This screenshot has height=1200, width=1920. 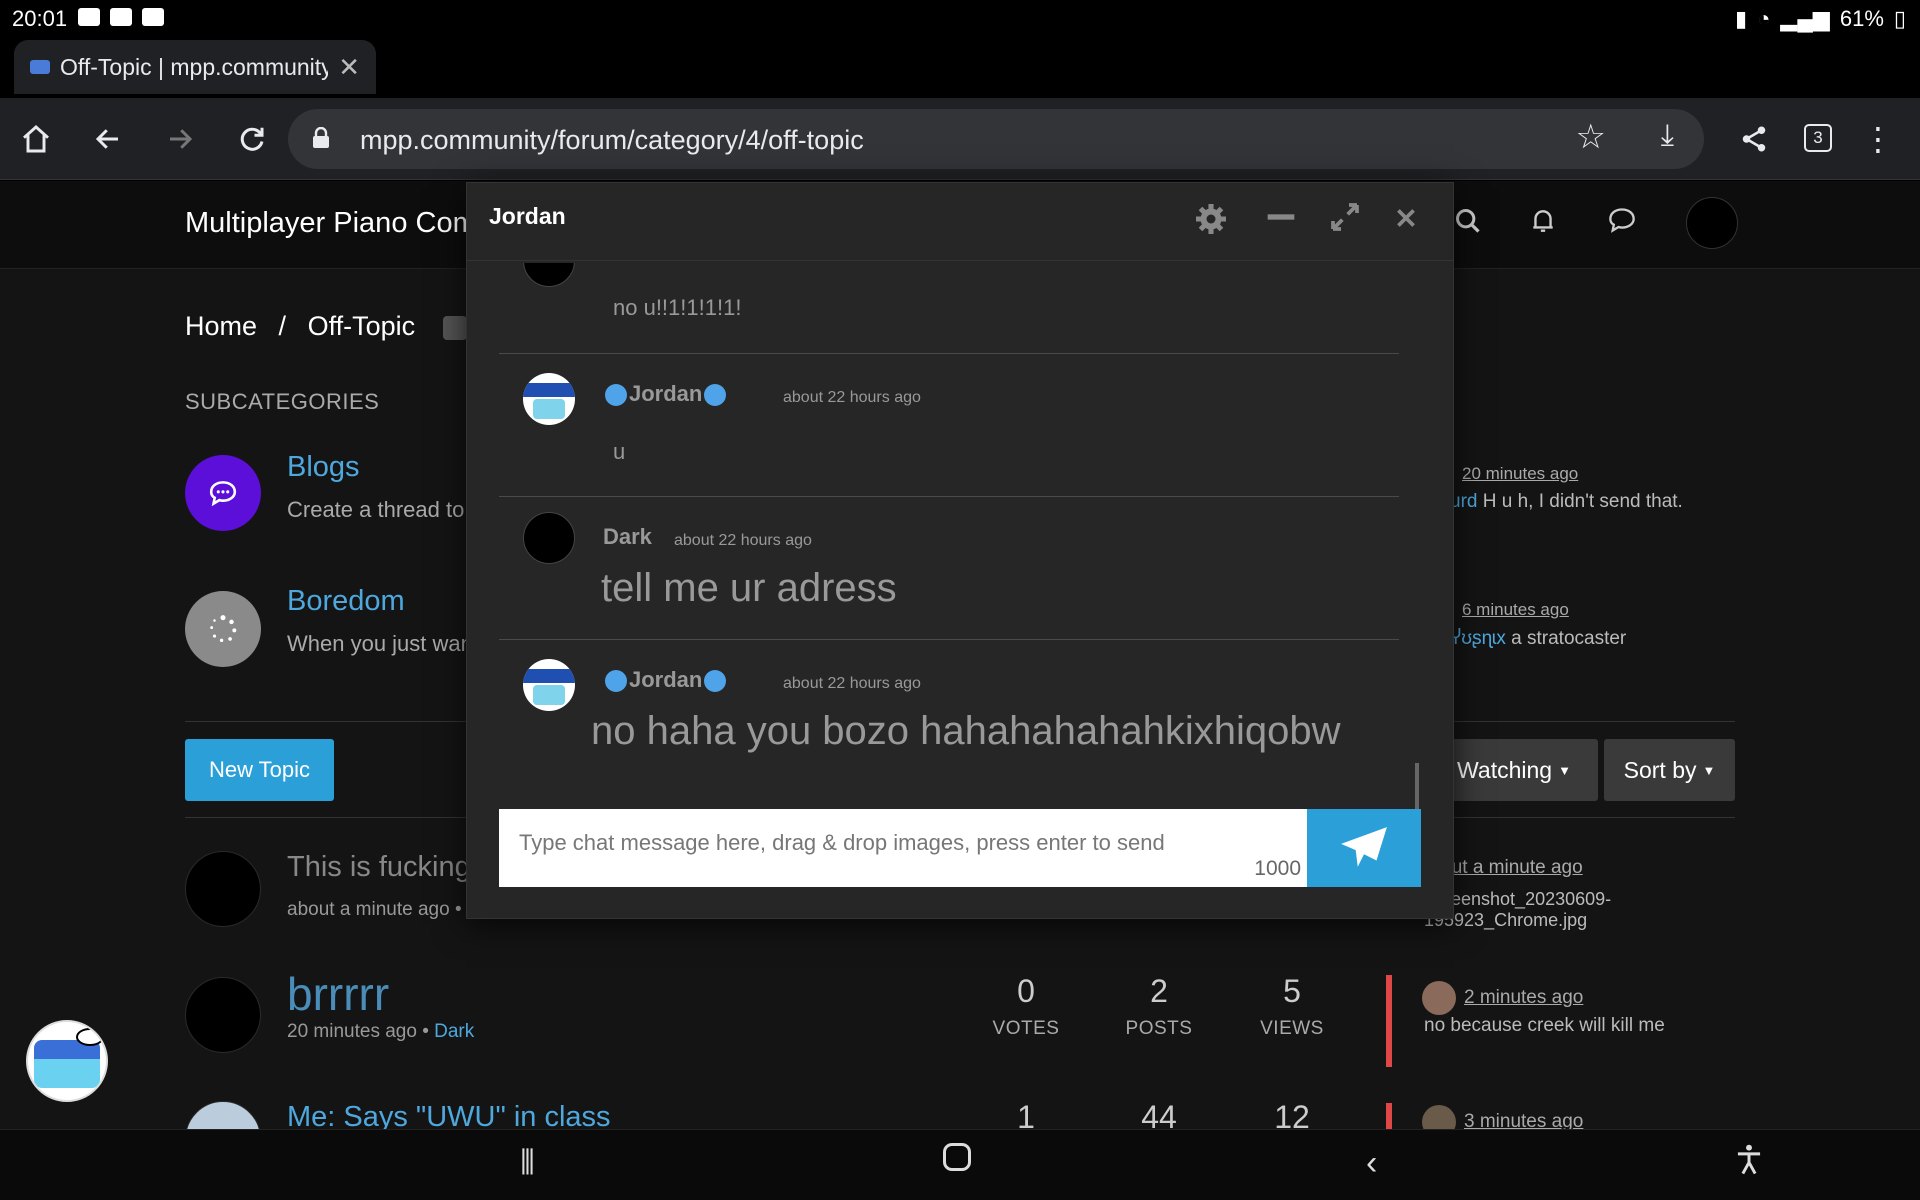 What do you see at coordinates (1211, 223) in the screenshot?
I see `gear-icon` at bounding box center [1211, 223].